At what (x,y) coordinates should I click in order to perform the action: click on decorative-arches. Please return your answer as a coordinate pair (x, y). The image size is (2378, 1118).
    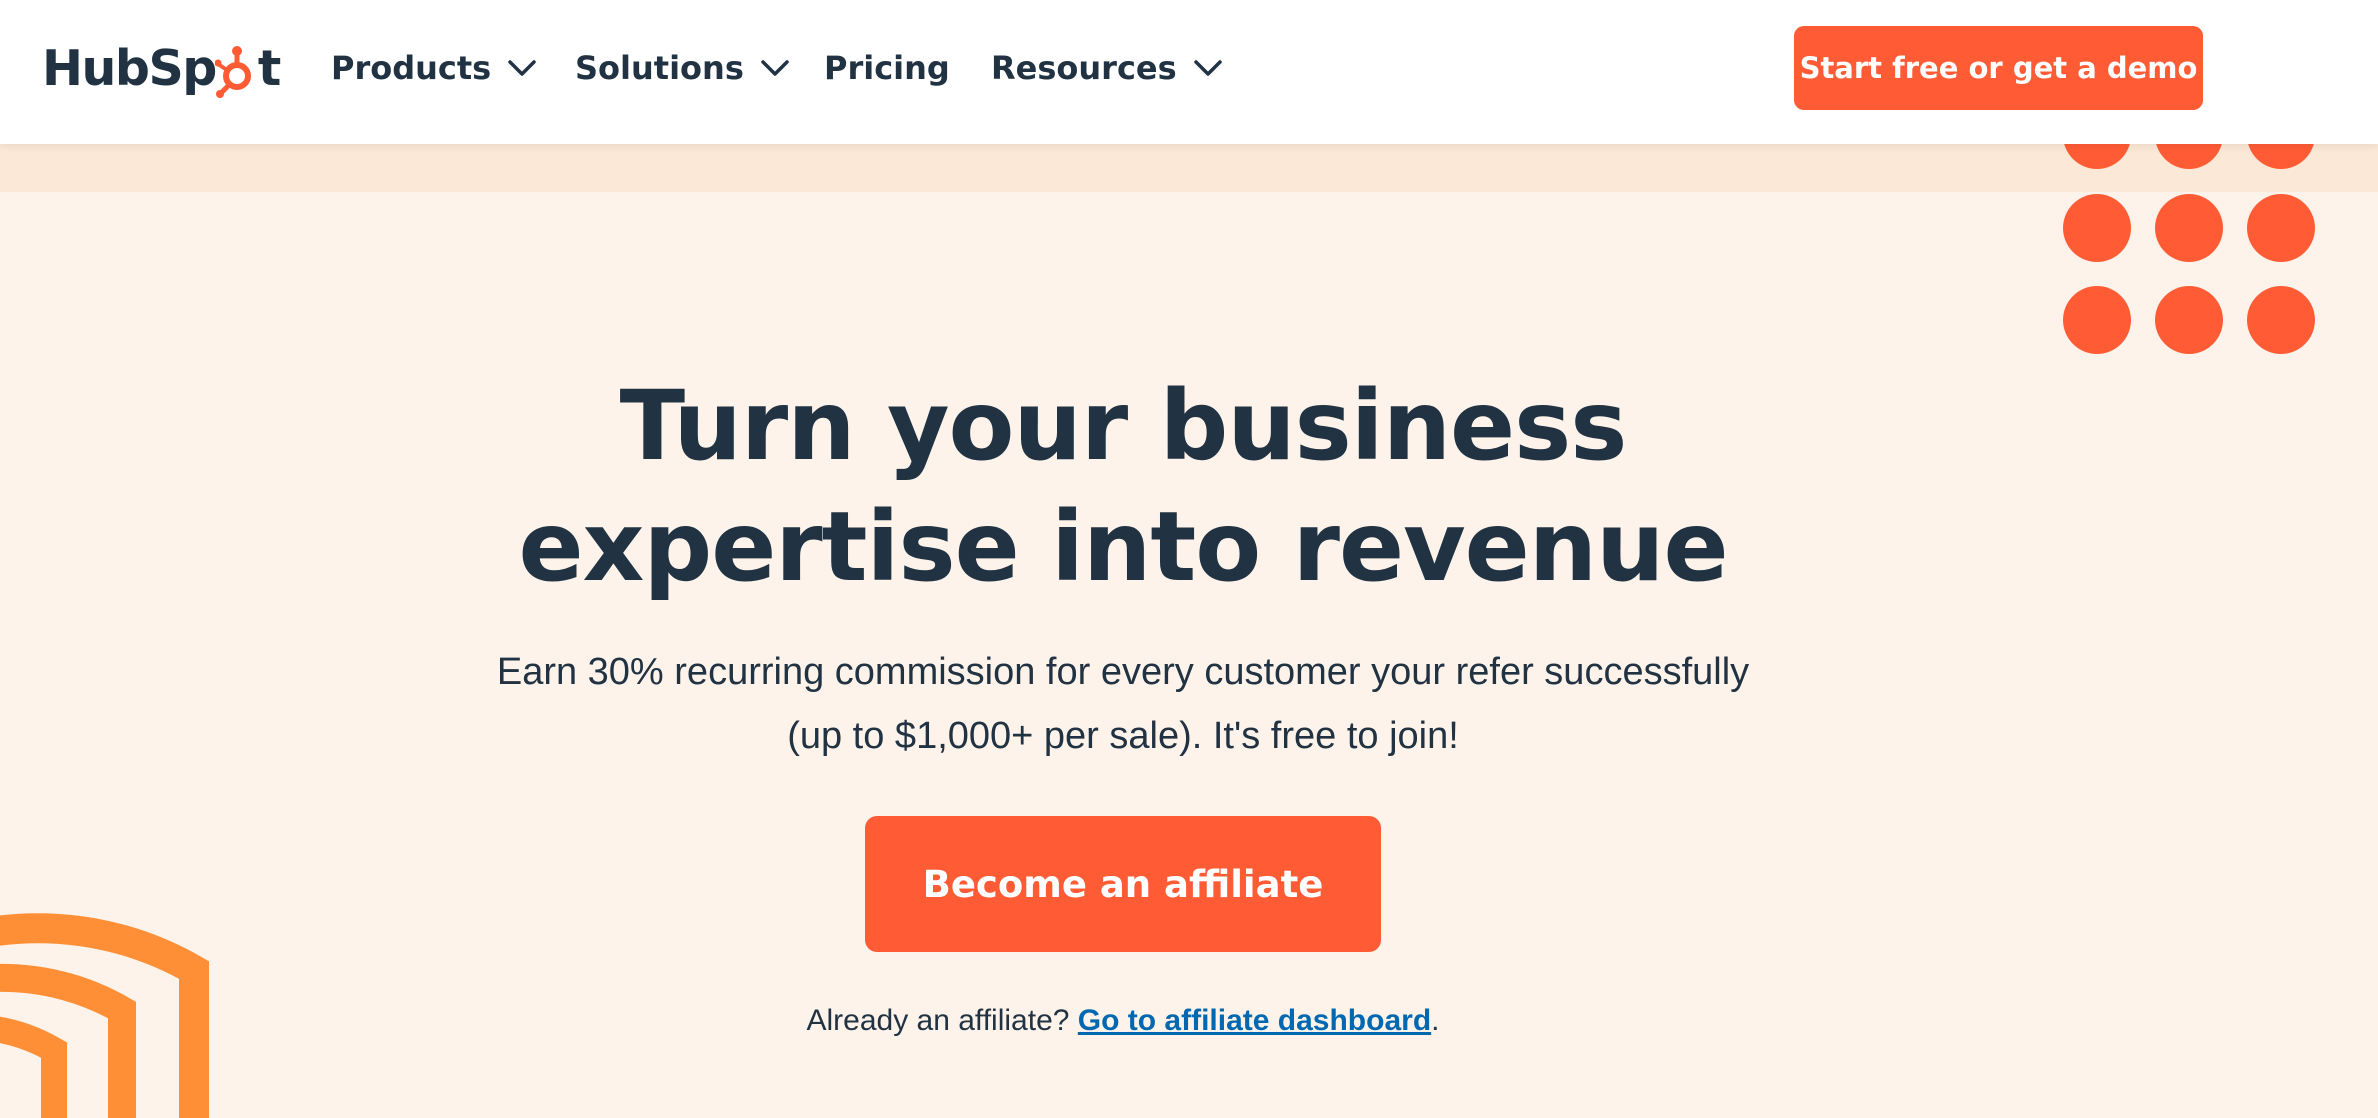
    Looking at the image, I should click on (104, 1015).